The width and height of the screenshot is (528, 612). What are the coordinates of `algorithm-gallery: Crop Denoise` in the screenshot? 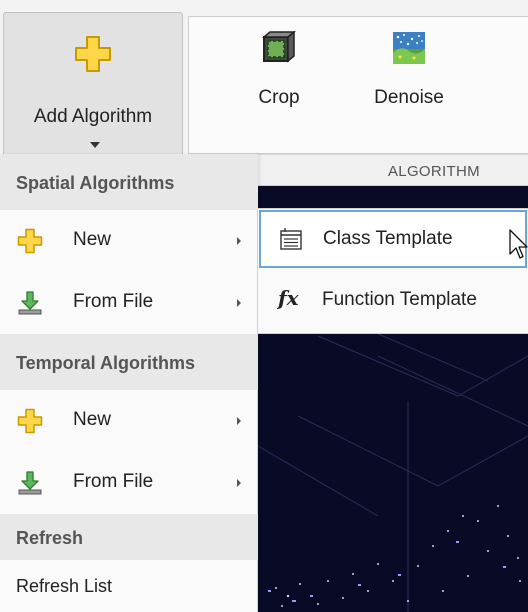 It's located at (358, 85).